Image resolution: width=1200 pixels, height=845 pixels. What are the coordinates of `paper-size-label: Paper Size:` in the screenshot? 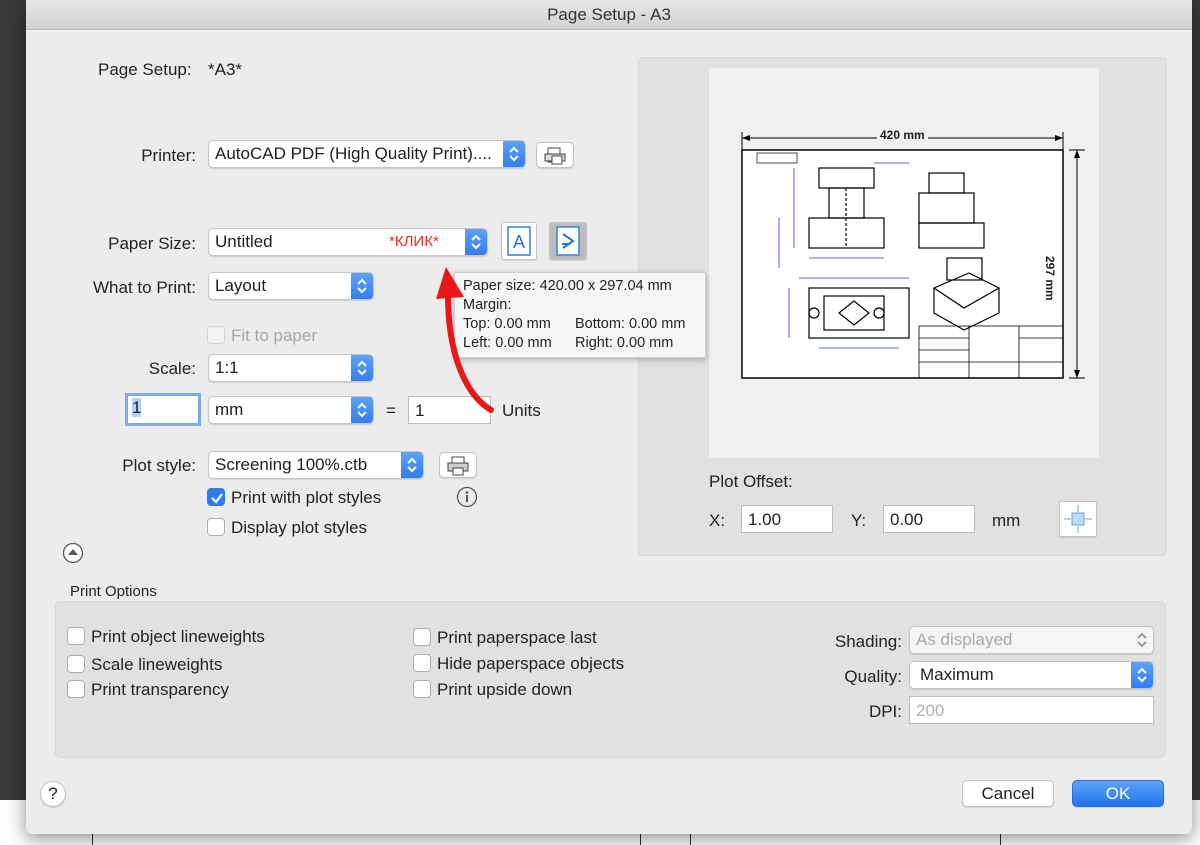 It's located at (152, 243).